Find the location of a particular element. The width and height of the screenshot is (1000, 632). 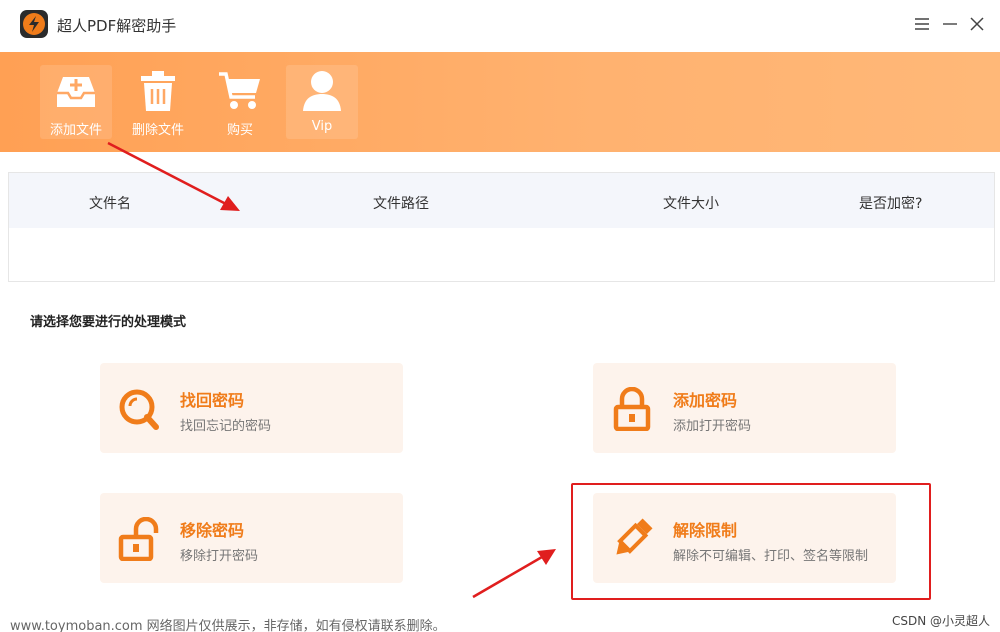

menu-icon is located at coordinates (922, 24).